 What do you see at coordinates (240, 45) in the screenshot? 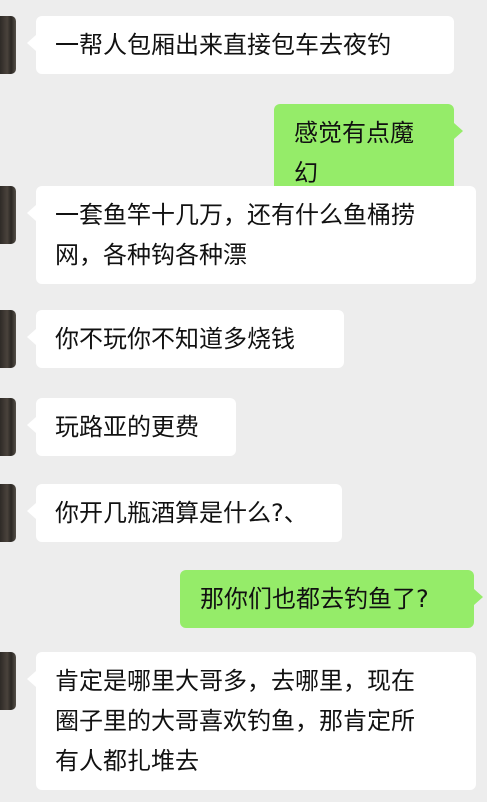
I see `incoming-message-bubble: 一帮人包厢出来直接包车去夜钓` at bounding box center [240, 45].